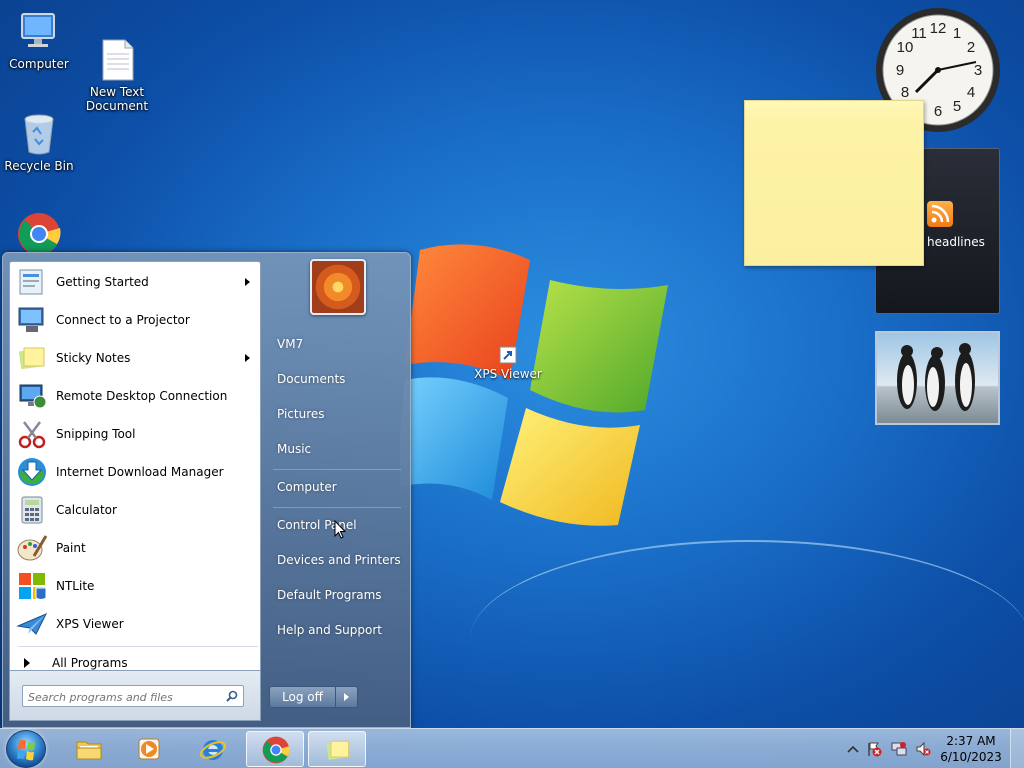  What do you see at coordinates (39, 166) in the screenshot?
I see `desktop-icon-label: Recycle Bin` at bounding box center [39, 166].